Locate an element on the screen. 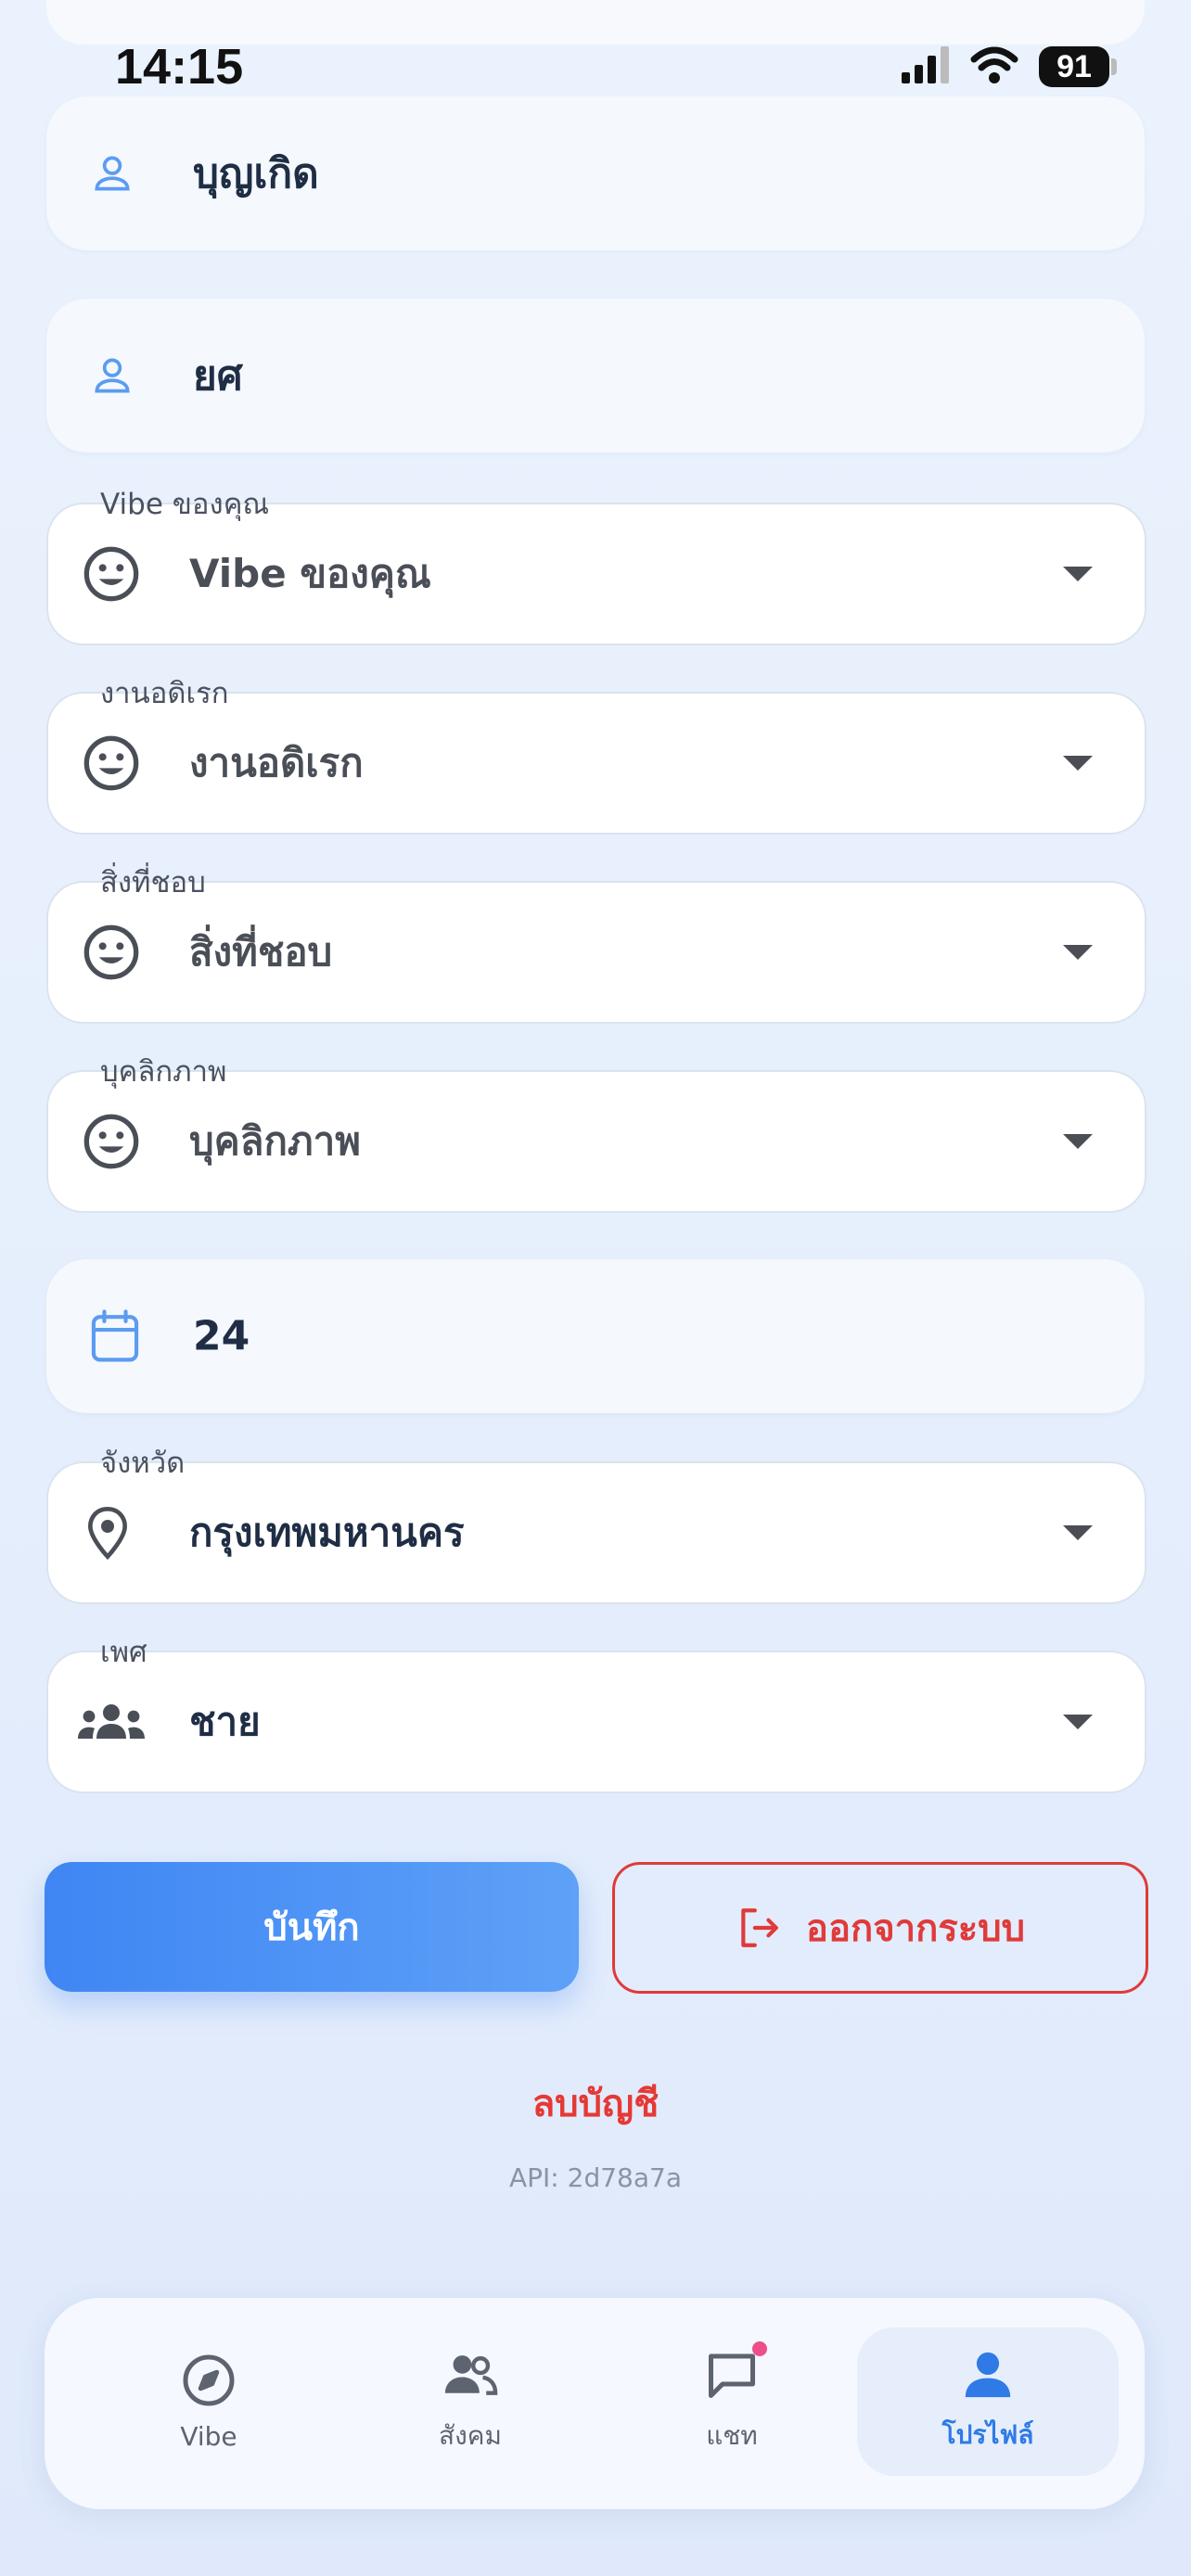 The height and width of the screenshot is (2576, 1191). logout-button: ออกจากระบบ is located at coordinates (880, 1928).